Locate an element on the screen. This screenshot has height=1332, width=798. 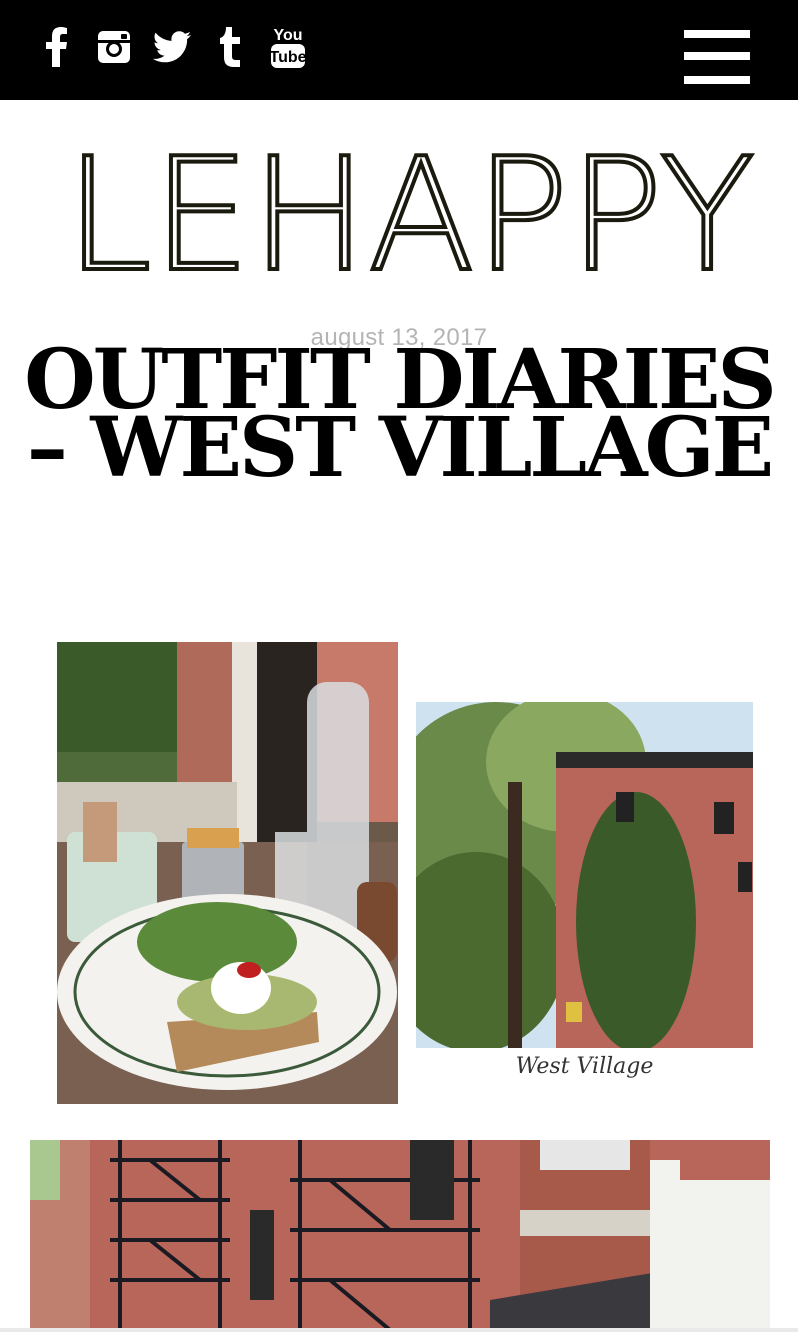
west-village-photo is located at coordinates (584, 875).